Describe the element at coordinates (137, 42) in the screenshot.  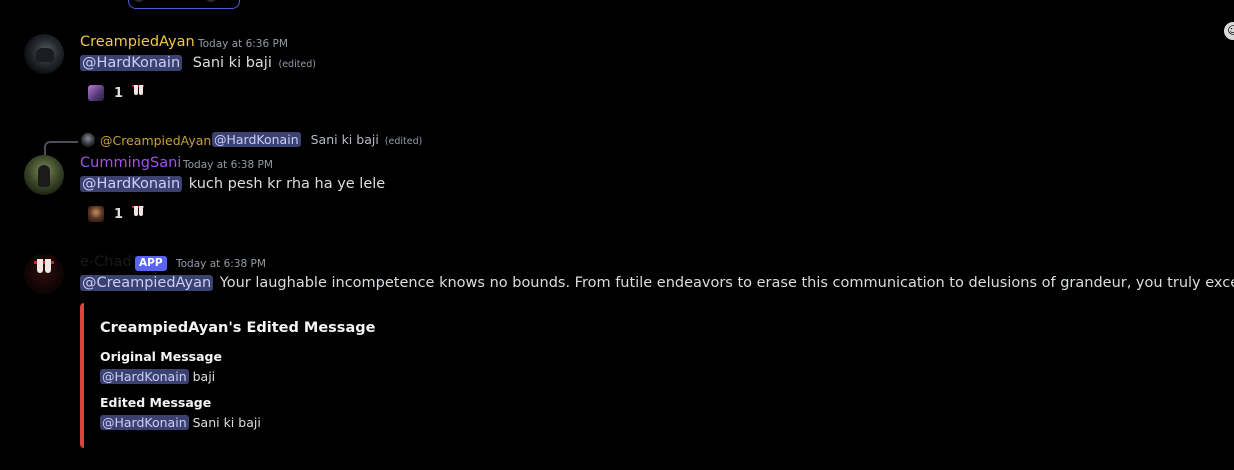
I see `username: CreampiedAyan` at that location.